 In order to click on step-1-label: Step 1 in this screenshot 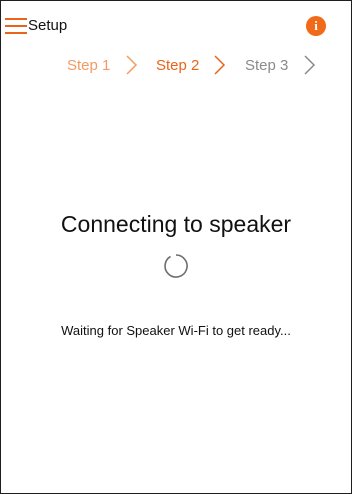, I will do `click(89, 65)`.